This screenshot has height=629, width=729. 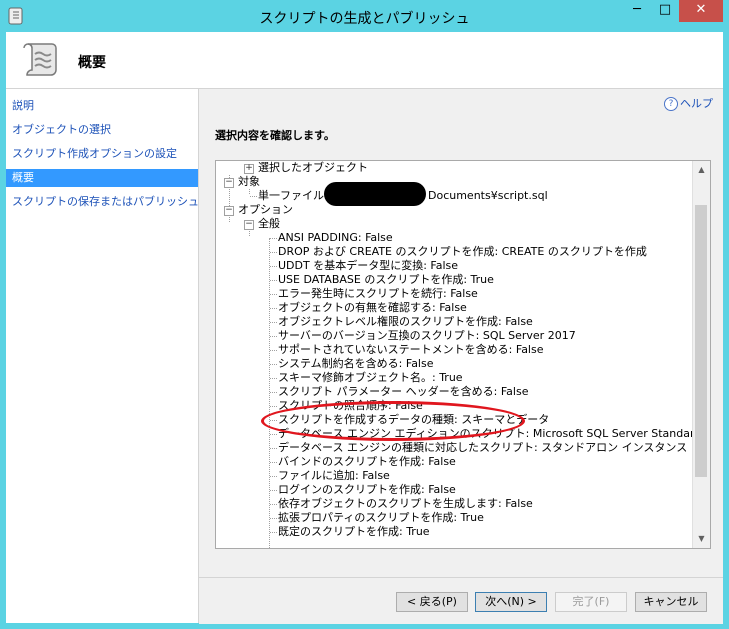 I want to click on option-schema-qualify: スキーマ修飾オブジェクト名。: True, so click(x=370, y=378).